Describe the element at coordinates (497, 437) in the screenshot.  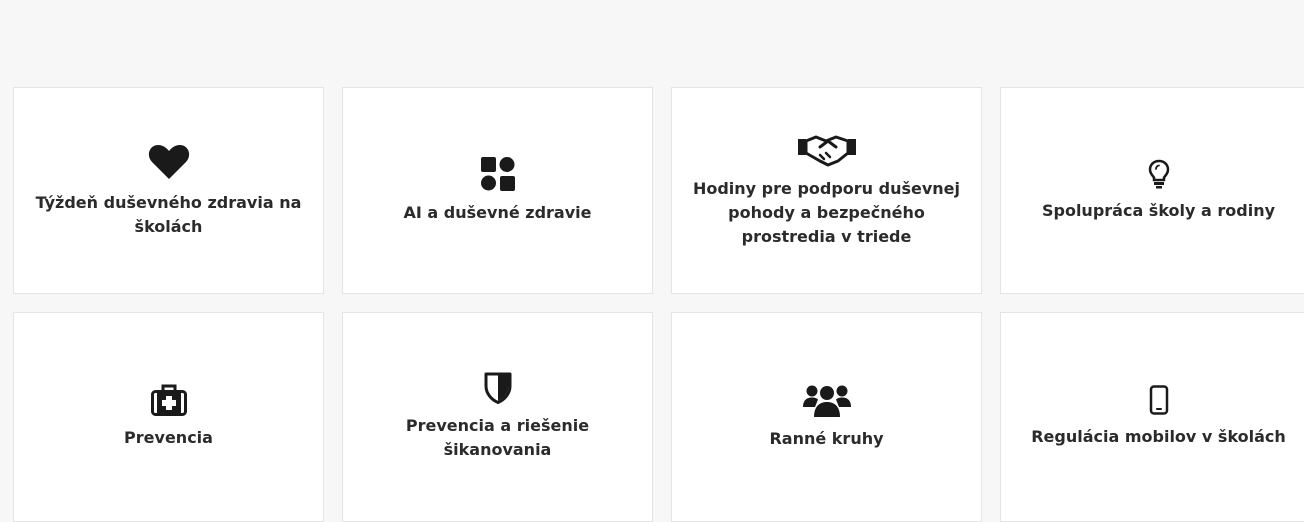
I see `card-label: Prevencia a riešenie šikanovania` at that location.